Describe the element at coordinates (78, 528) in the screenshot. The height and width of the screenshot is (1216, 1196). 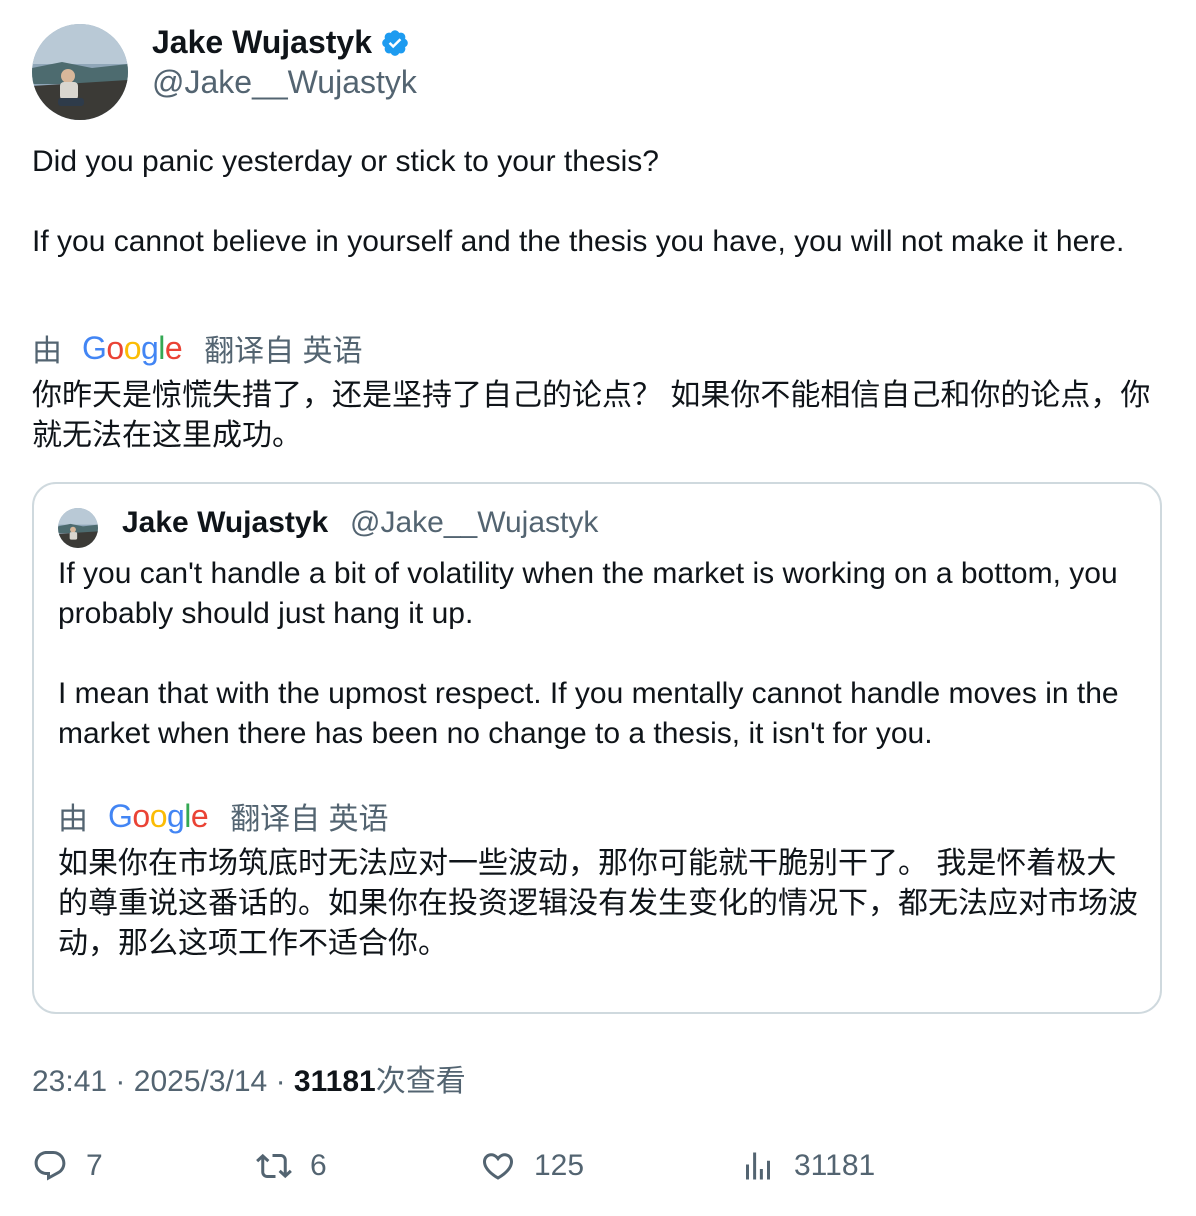
I see `quoted-author-avatar` at that location.